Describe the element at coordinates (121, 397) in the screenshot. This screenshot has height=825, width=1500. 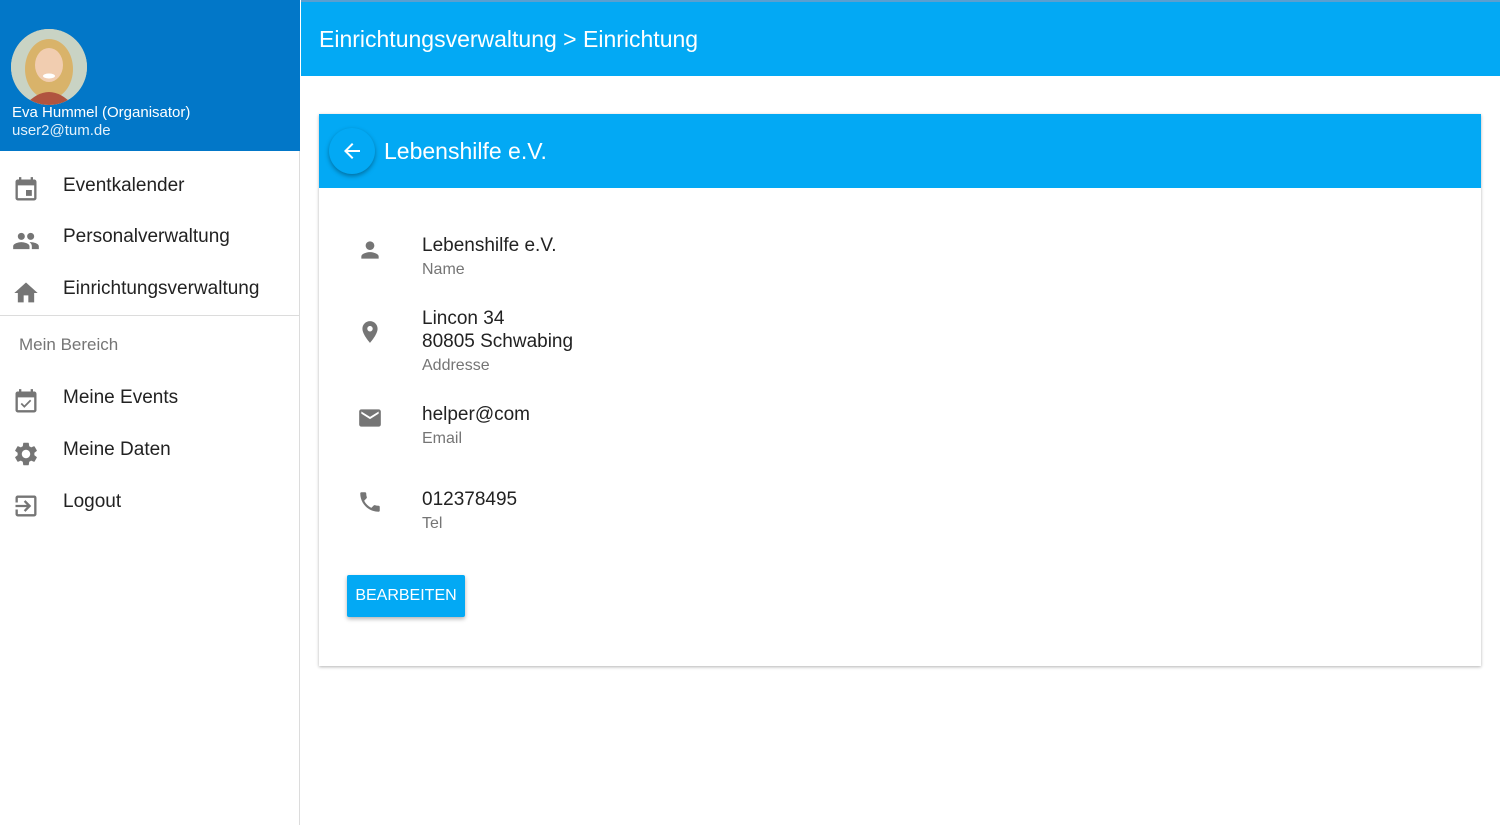
I see `sidebar-item-label: Meine Events` at that location.